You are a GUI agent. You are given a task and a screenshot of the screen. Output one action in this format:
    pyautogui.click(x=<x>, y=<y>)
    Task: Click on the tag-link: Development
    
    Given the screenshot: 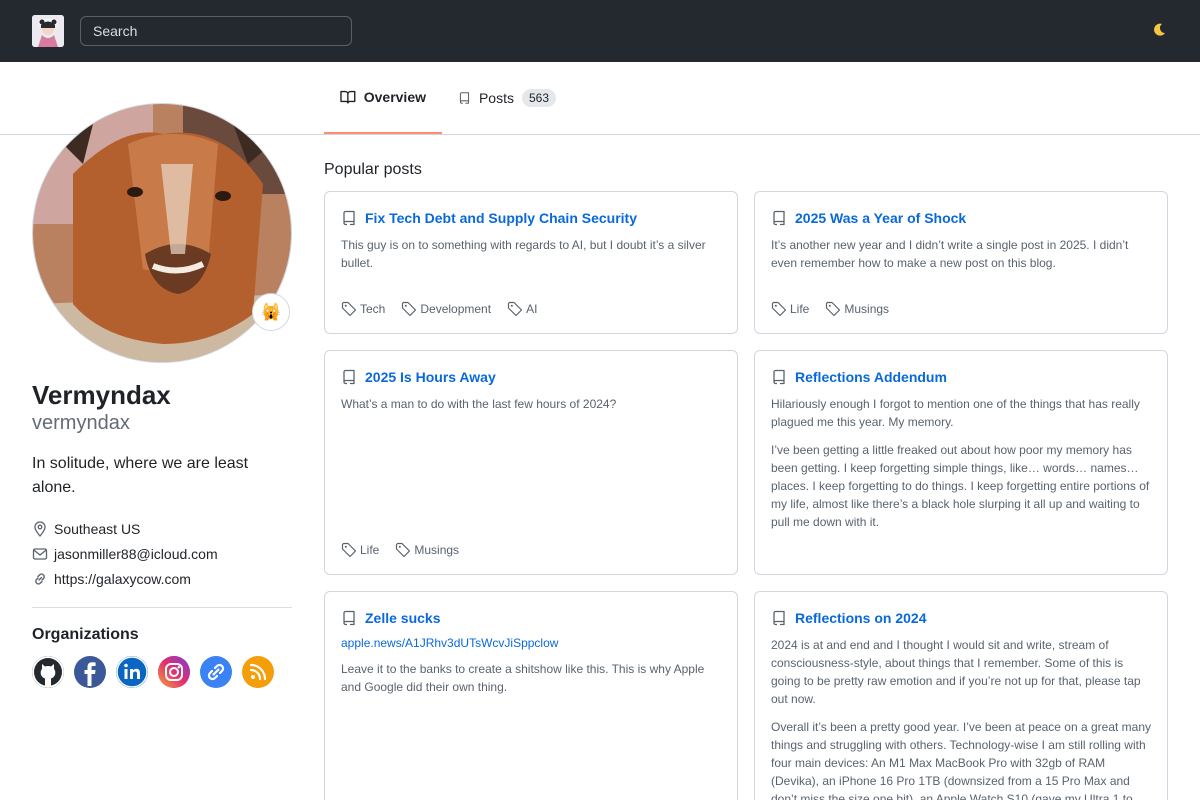 What is the action you would take?
    pyautogui.click(x=446, y=309)
    